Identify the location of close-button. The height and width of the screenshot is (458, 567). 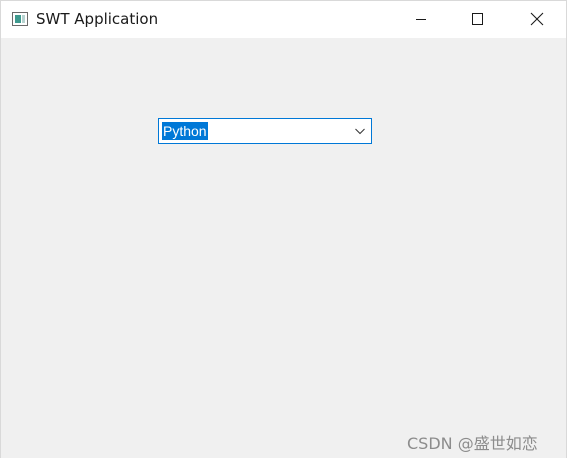
(536, 19).